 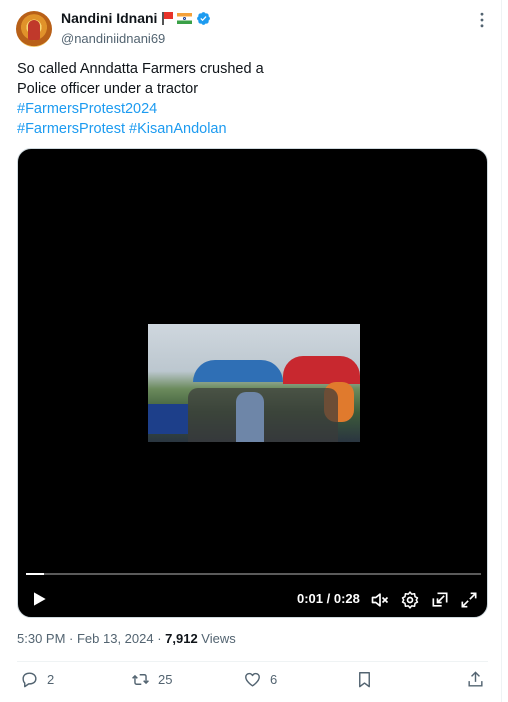 What do you see at coordinates (216, 638) in the screenshot?
I see `views-label: Views` at bounding box center [216, 638].